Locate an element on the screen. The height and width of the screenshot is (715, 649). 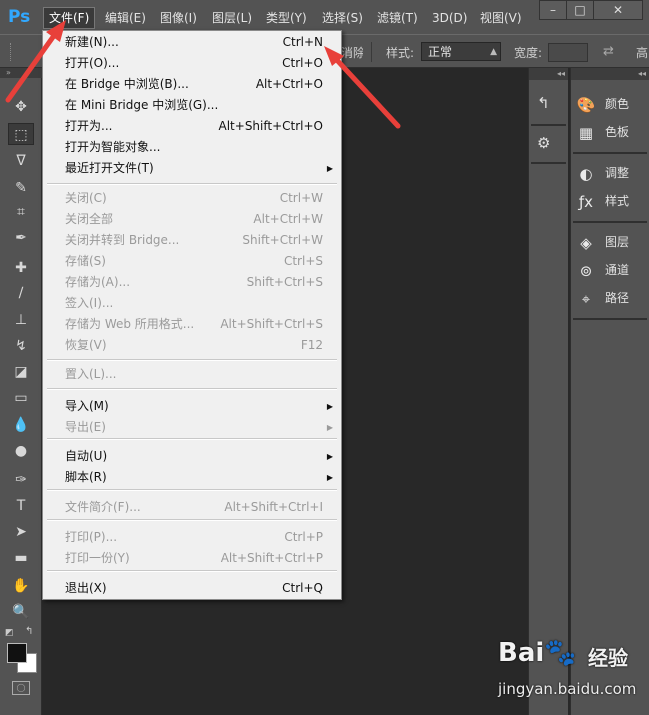
file-menu-item: 存储为 Web 所用格式... Alt+Shift+Ctrl+S is located at coordinates (192, 324).